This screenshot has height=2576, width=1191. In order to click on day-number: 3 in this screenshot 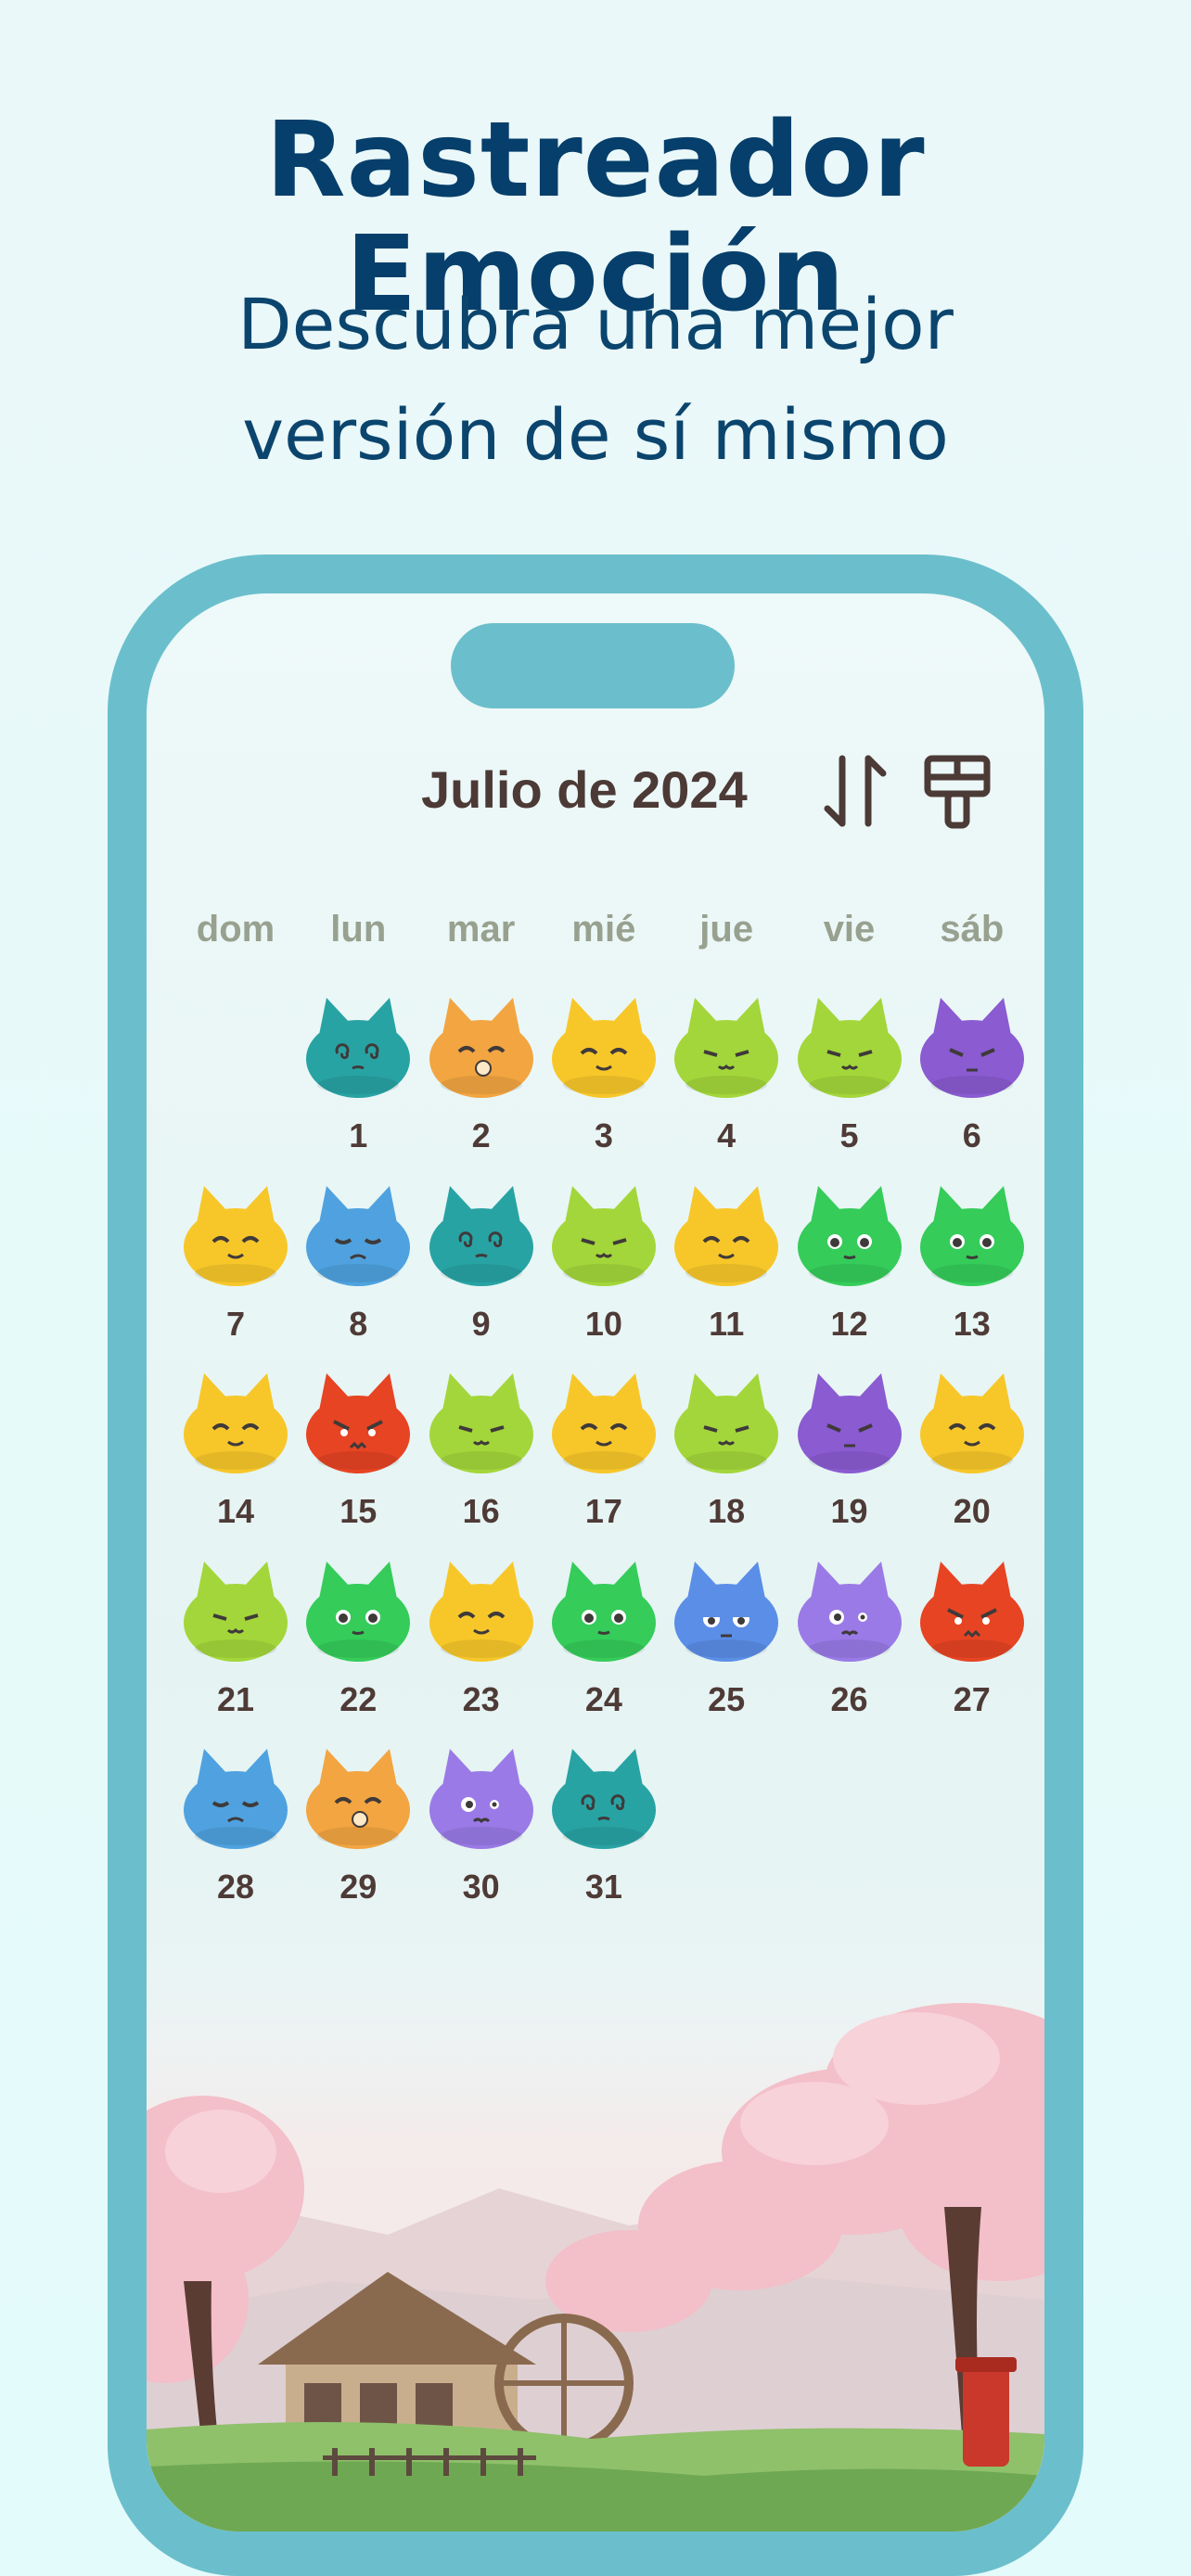, I will do `click(603, 1135)`.